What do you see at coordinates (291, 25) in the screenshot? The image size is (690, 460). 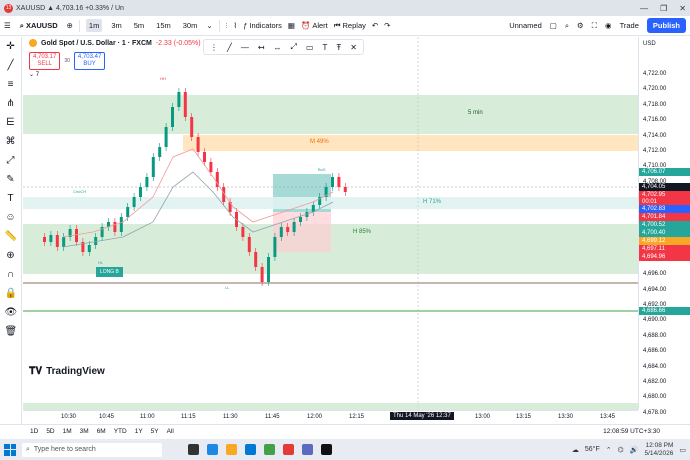 I see `templates-icon: ▦` at bounding box center [291, 25].